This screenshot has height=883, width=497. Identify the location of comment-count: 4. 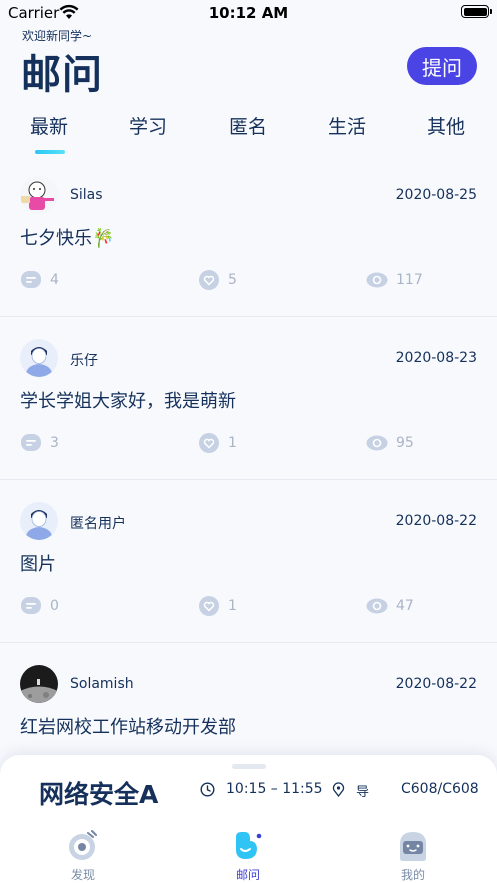
(39, 280).